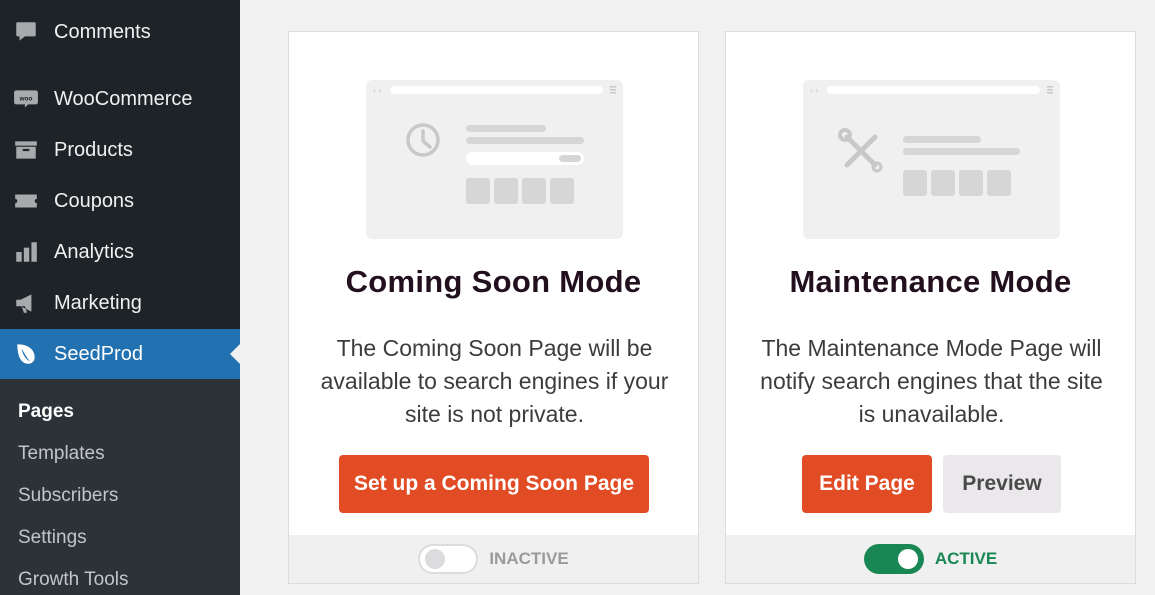 This screenshot has width=1155, height=595. I want to click on sidebar-item-comments: Comments, so click(120, 32).